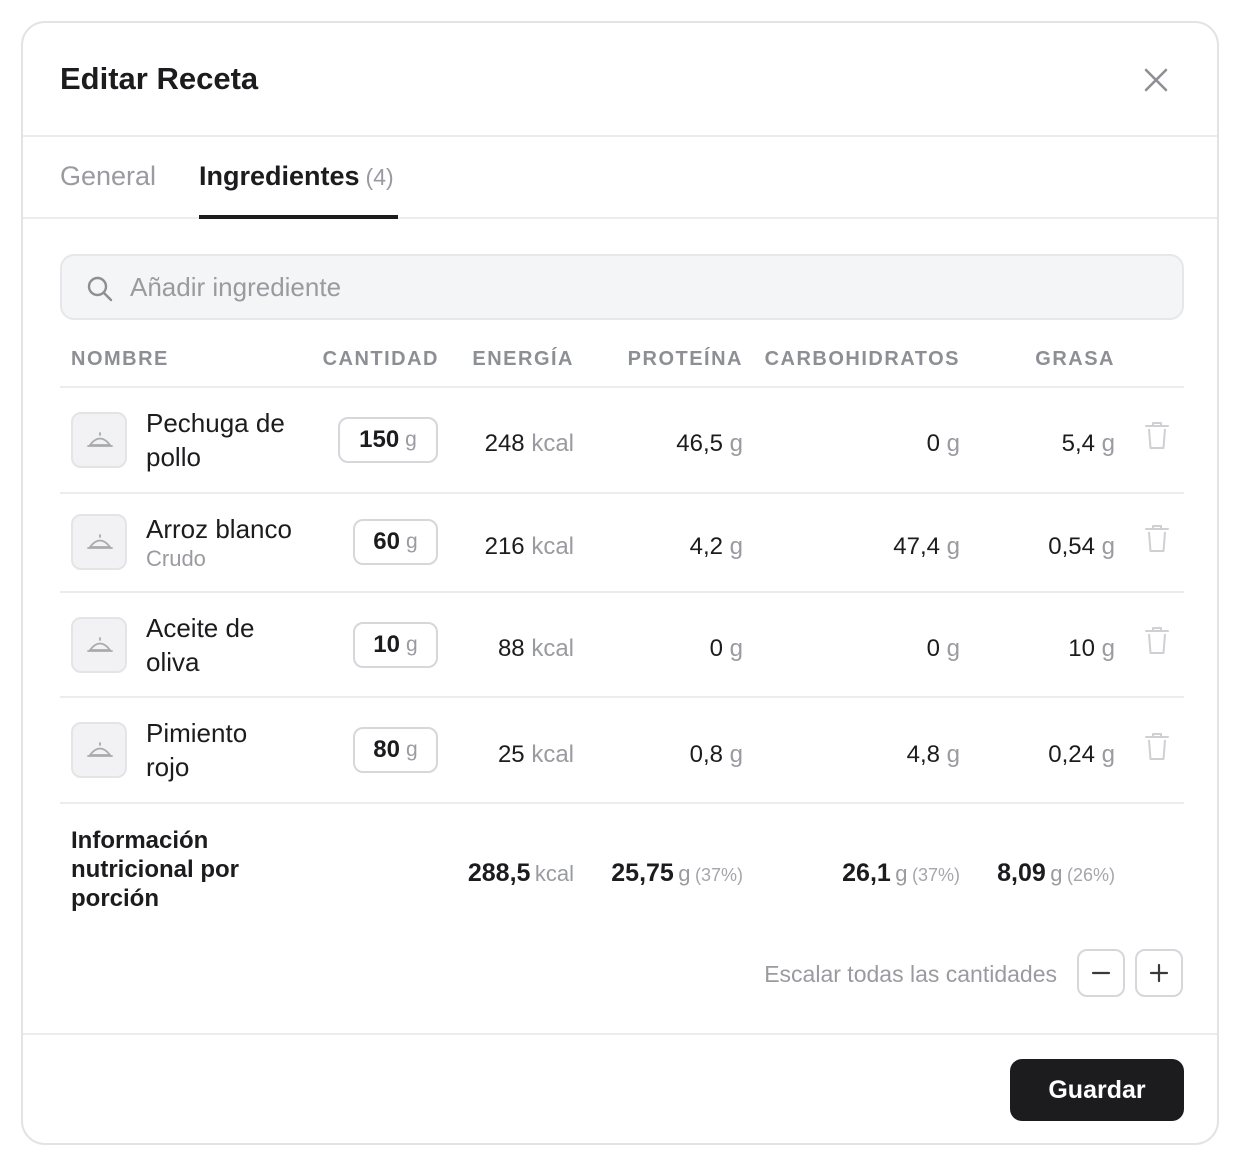 This screenshot has height=1166, width=1240. What do you see at coordinates (159, 78) in the screenshot?
I see `dialog-title: Editar Receta` at bounding box center [159, 78].